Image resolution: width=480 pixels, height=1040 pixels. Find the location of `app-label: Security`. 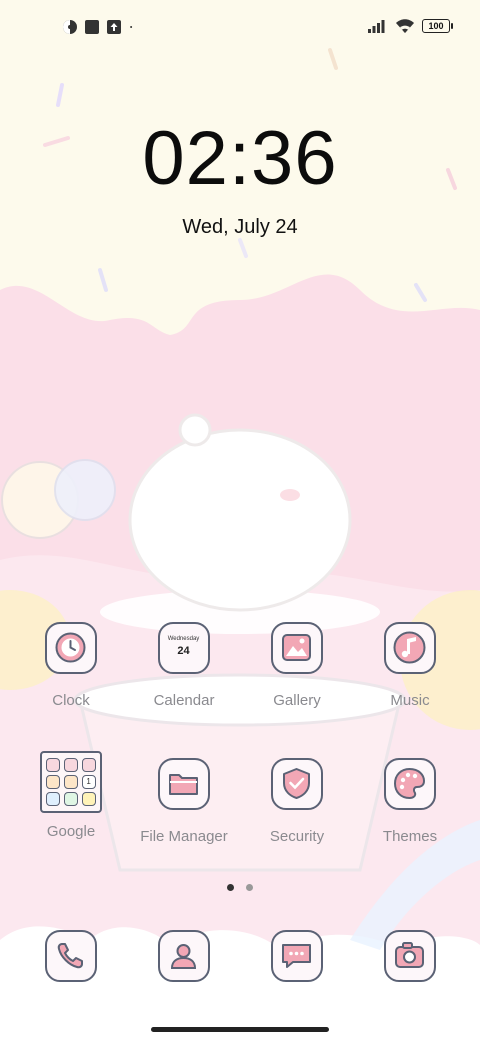

app-label: Security is located at coordinates (297, 836).